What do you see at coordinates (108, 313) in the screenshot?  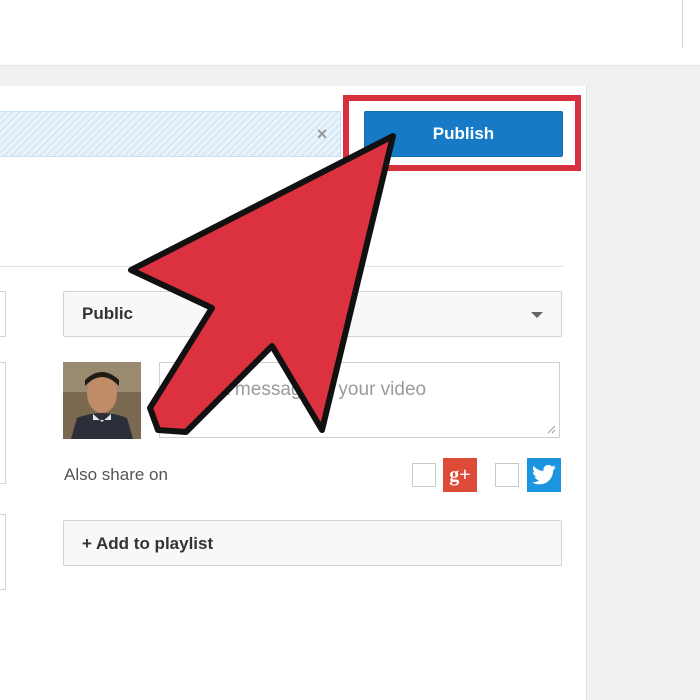 I see `privacy-selected-value: Public` at bounding box center [108, 313].